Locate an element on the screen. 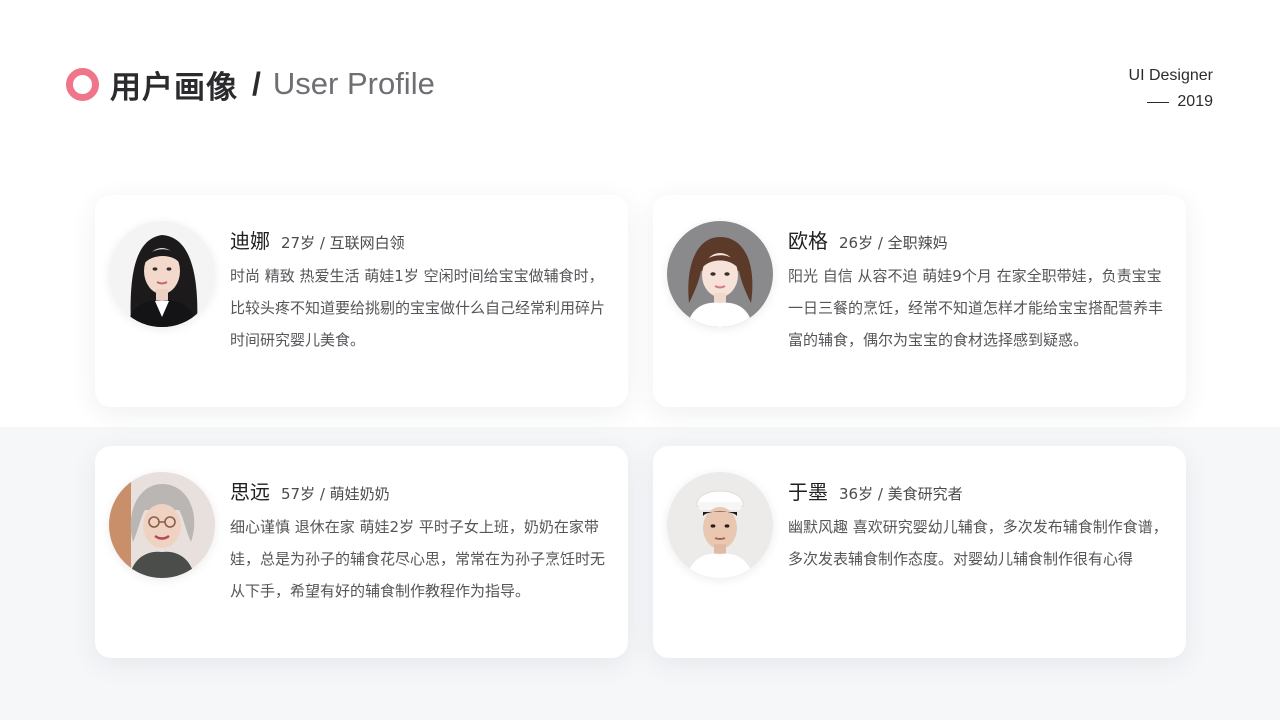 The height and width of the screenshot is (720, 1280). persona-meta: 36岁 / 美食研究者 is located at coordinates (901, 494).